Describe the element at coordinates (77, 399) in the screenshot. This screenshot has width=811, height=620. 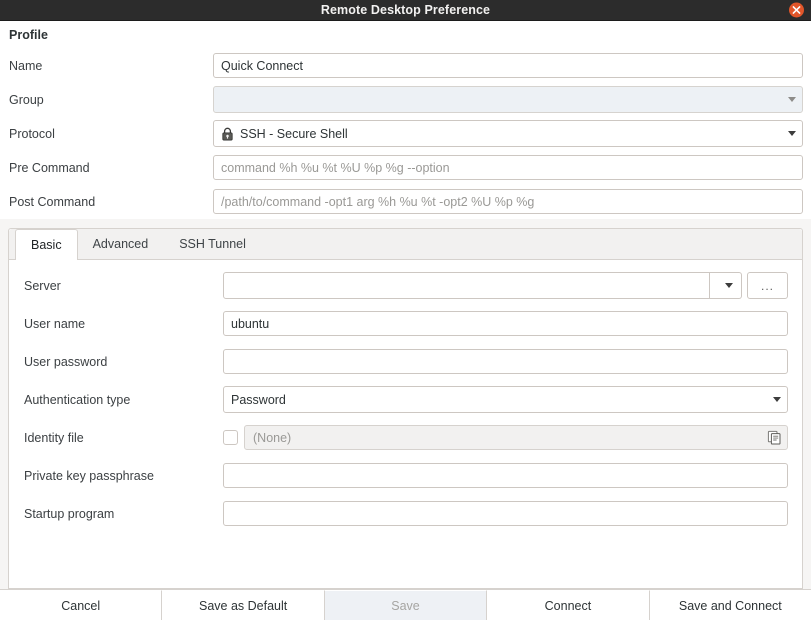
I see `label-authentication-type: Authentication type` at that location.